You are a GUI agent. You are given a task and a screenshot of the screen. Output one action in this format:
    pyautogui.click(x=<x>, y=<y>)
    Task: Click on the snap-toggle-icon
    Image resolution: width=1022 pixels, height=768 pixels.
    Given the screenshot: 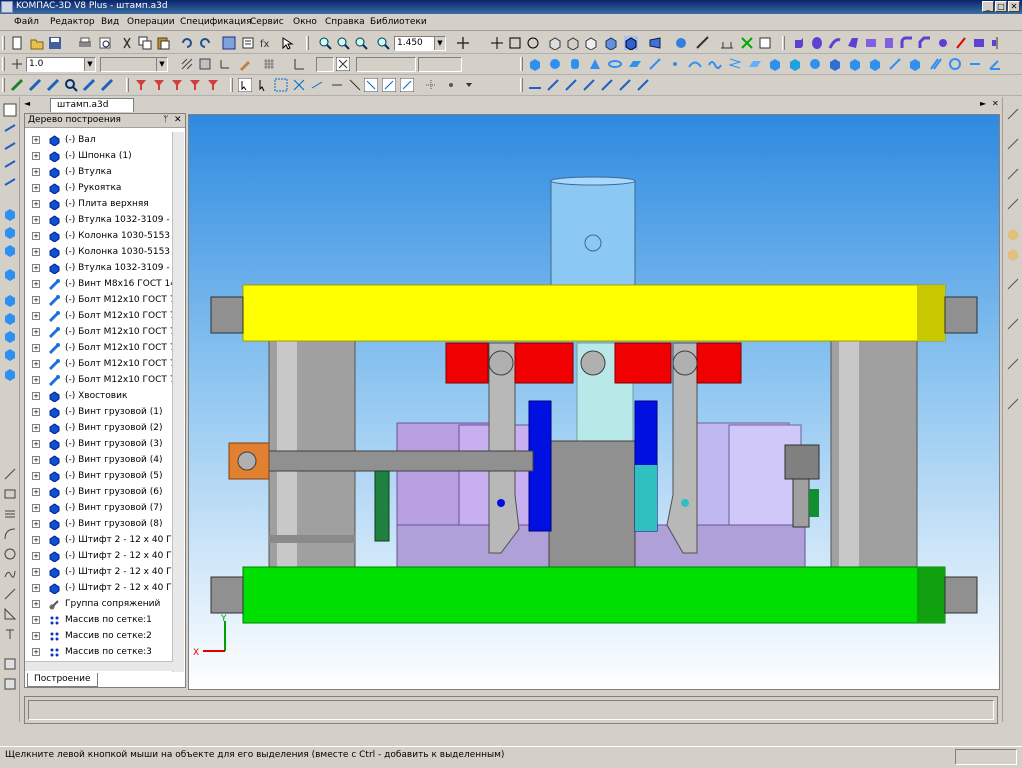 What is the action you would take?
    pyautogui.click(x=343, y=64)
    